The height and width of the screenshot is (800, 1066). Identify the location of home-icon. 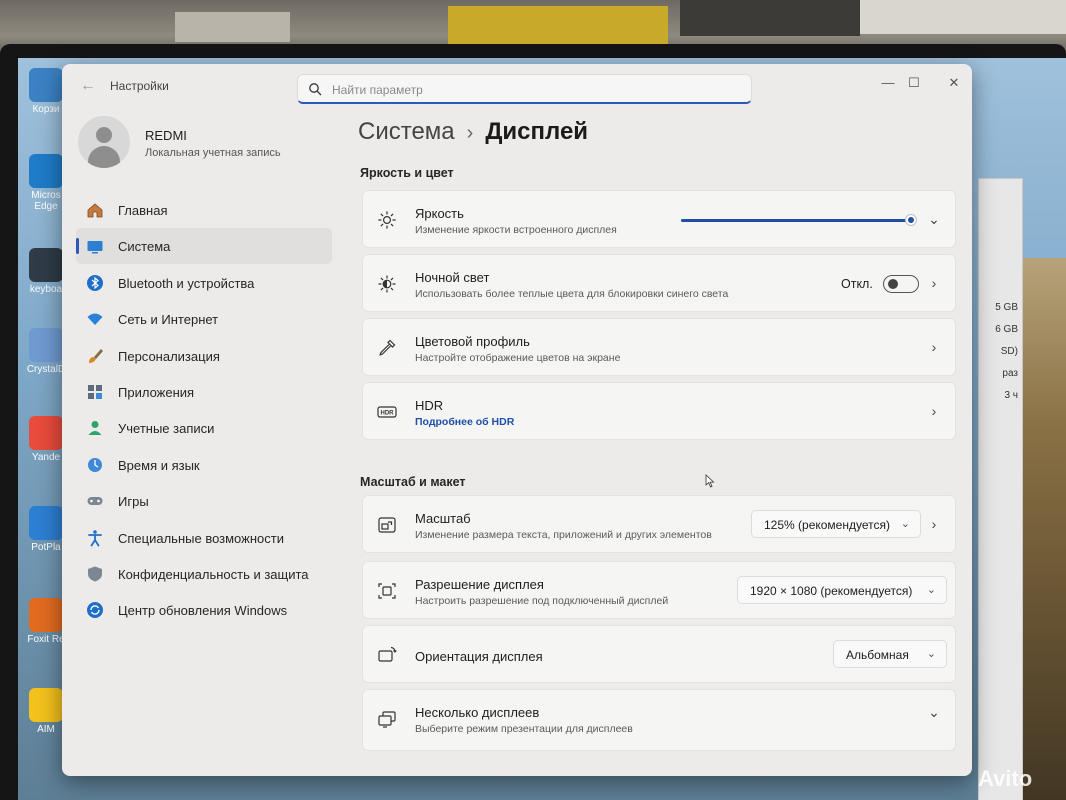
(95, 210).